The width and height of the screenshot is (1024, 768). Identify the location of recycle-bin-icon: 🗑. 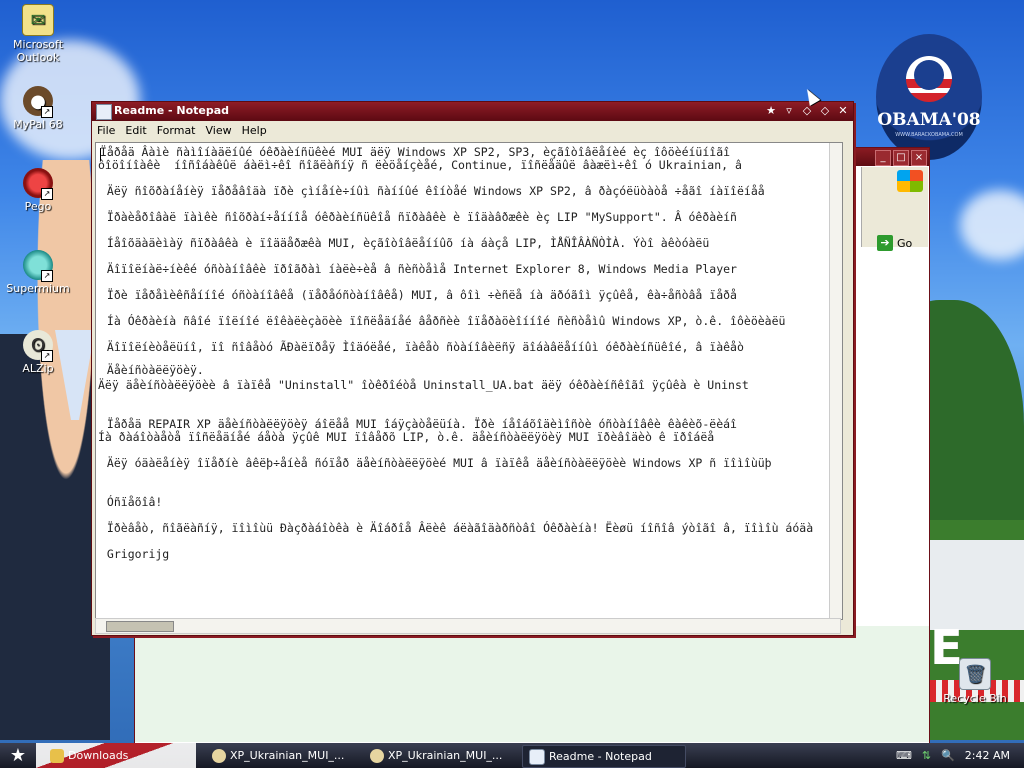
(975, 674).